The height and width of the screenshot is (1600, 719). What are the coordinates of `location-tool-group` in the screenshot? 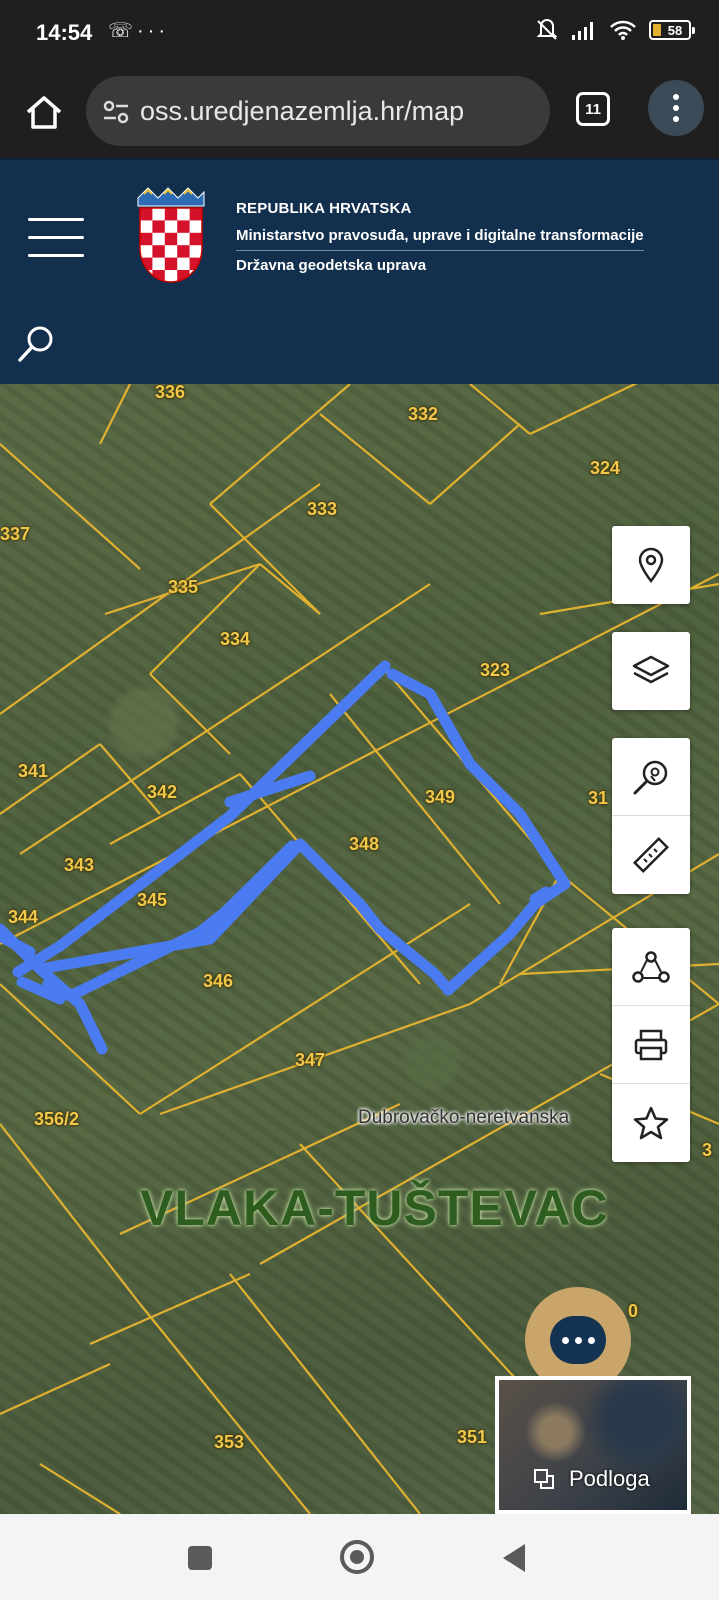 It's located at (651, 565).